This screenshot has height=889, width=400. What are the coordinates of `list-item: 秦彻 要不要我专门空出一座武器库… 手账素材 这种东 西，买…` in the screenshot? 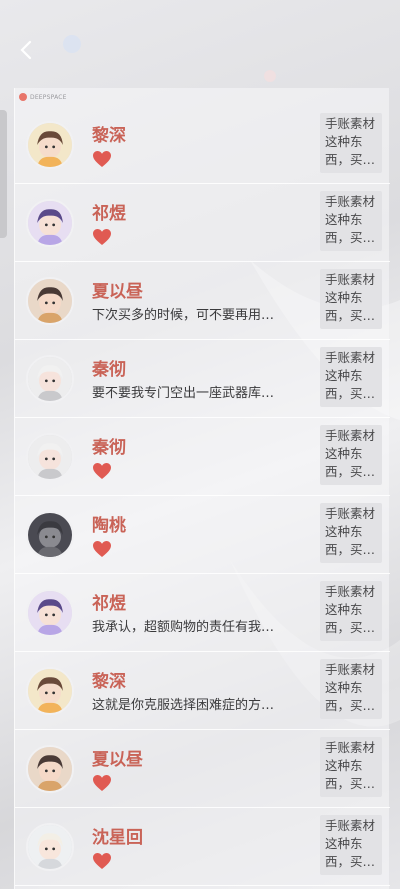 It's located at (202, 379).